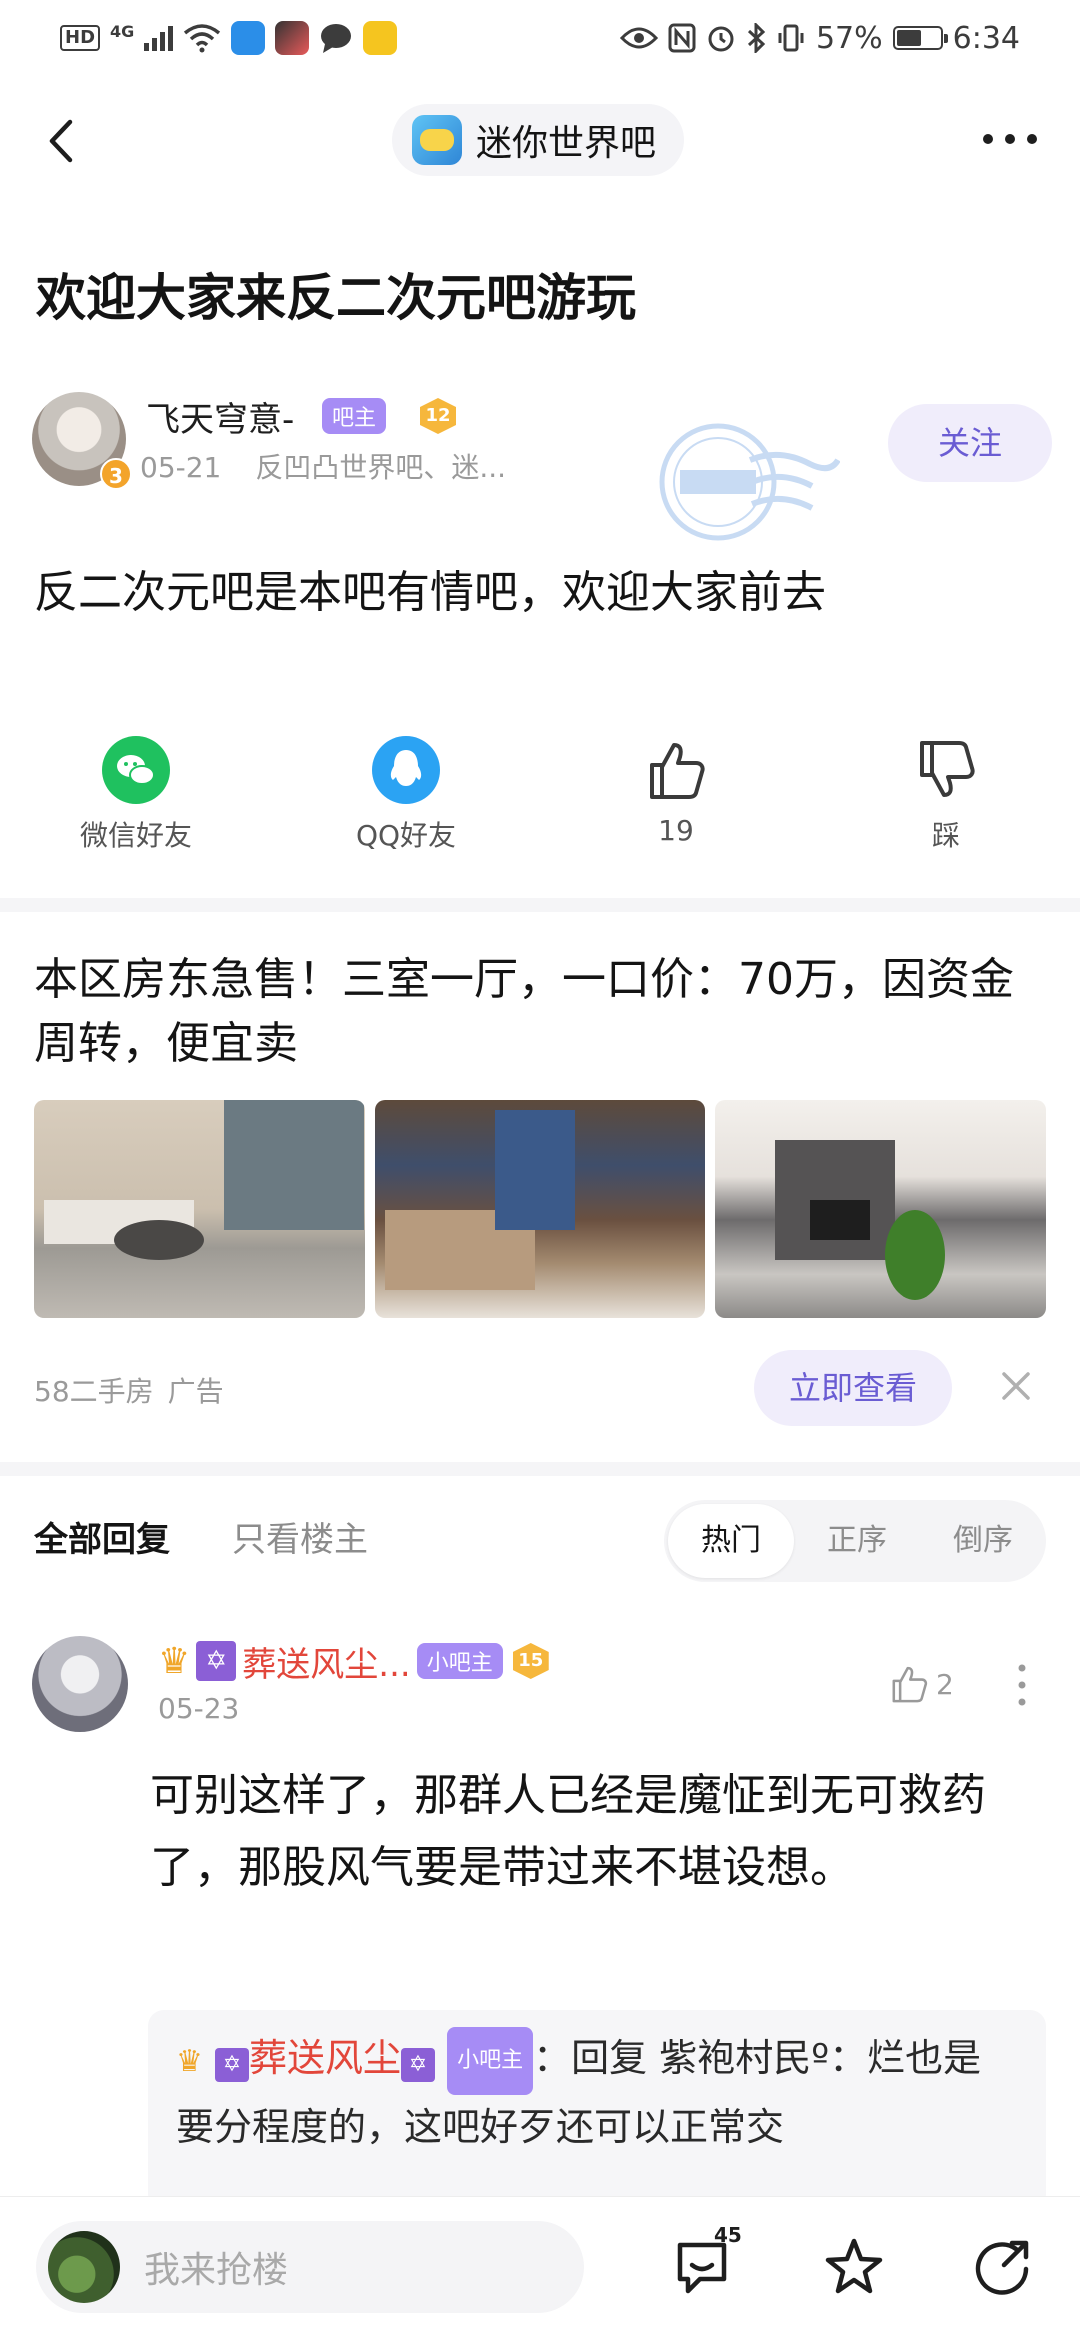 This screenshot has height=2340, width=1080. I want to click on ad-image-living-room, so click(199, 1209).